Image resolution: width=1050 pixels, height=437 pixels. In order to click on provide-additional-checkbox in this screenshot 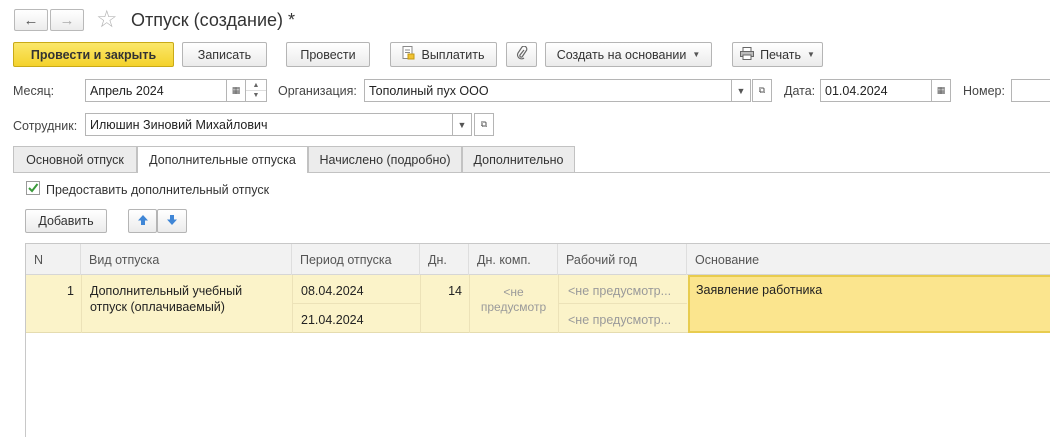, I will do `click(33, 188)`.